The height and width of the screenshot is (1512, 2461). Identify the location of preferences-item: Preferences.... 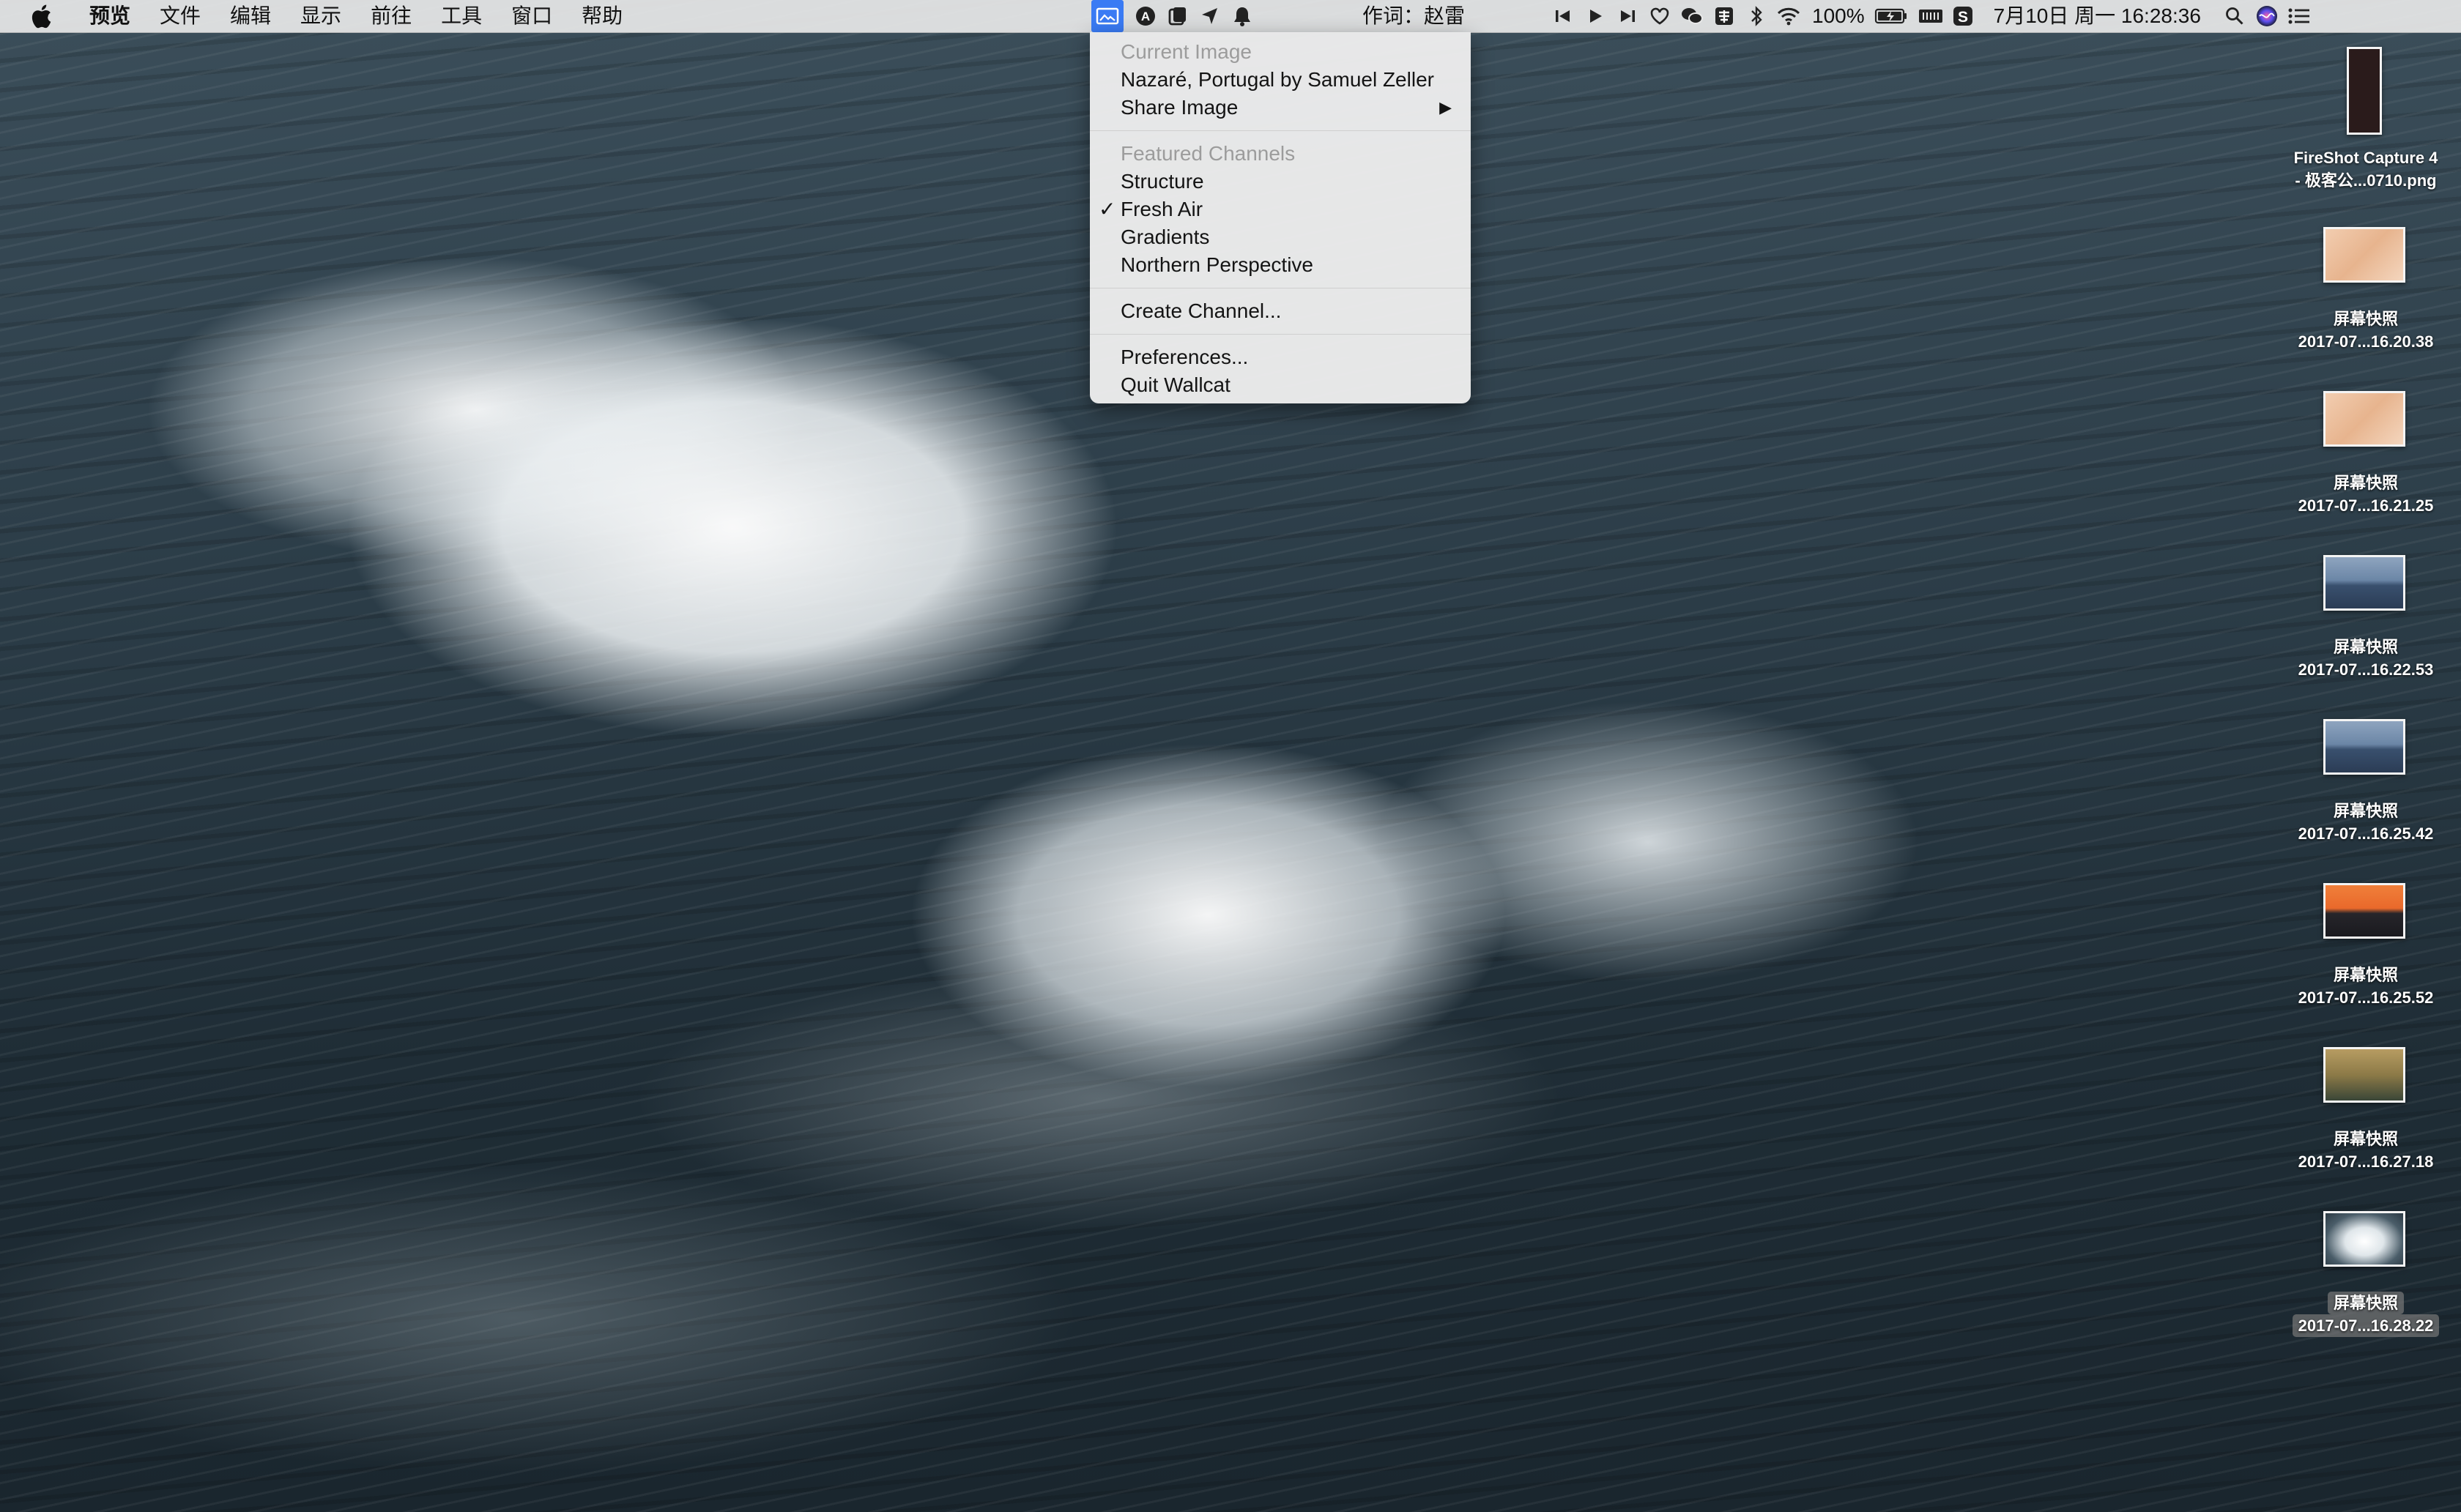
(1280, 357).